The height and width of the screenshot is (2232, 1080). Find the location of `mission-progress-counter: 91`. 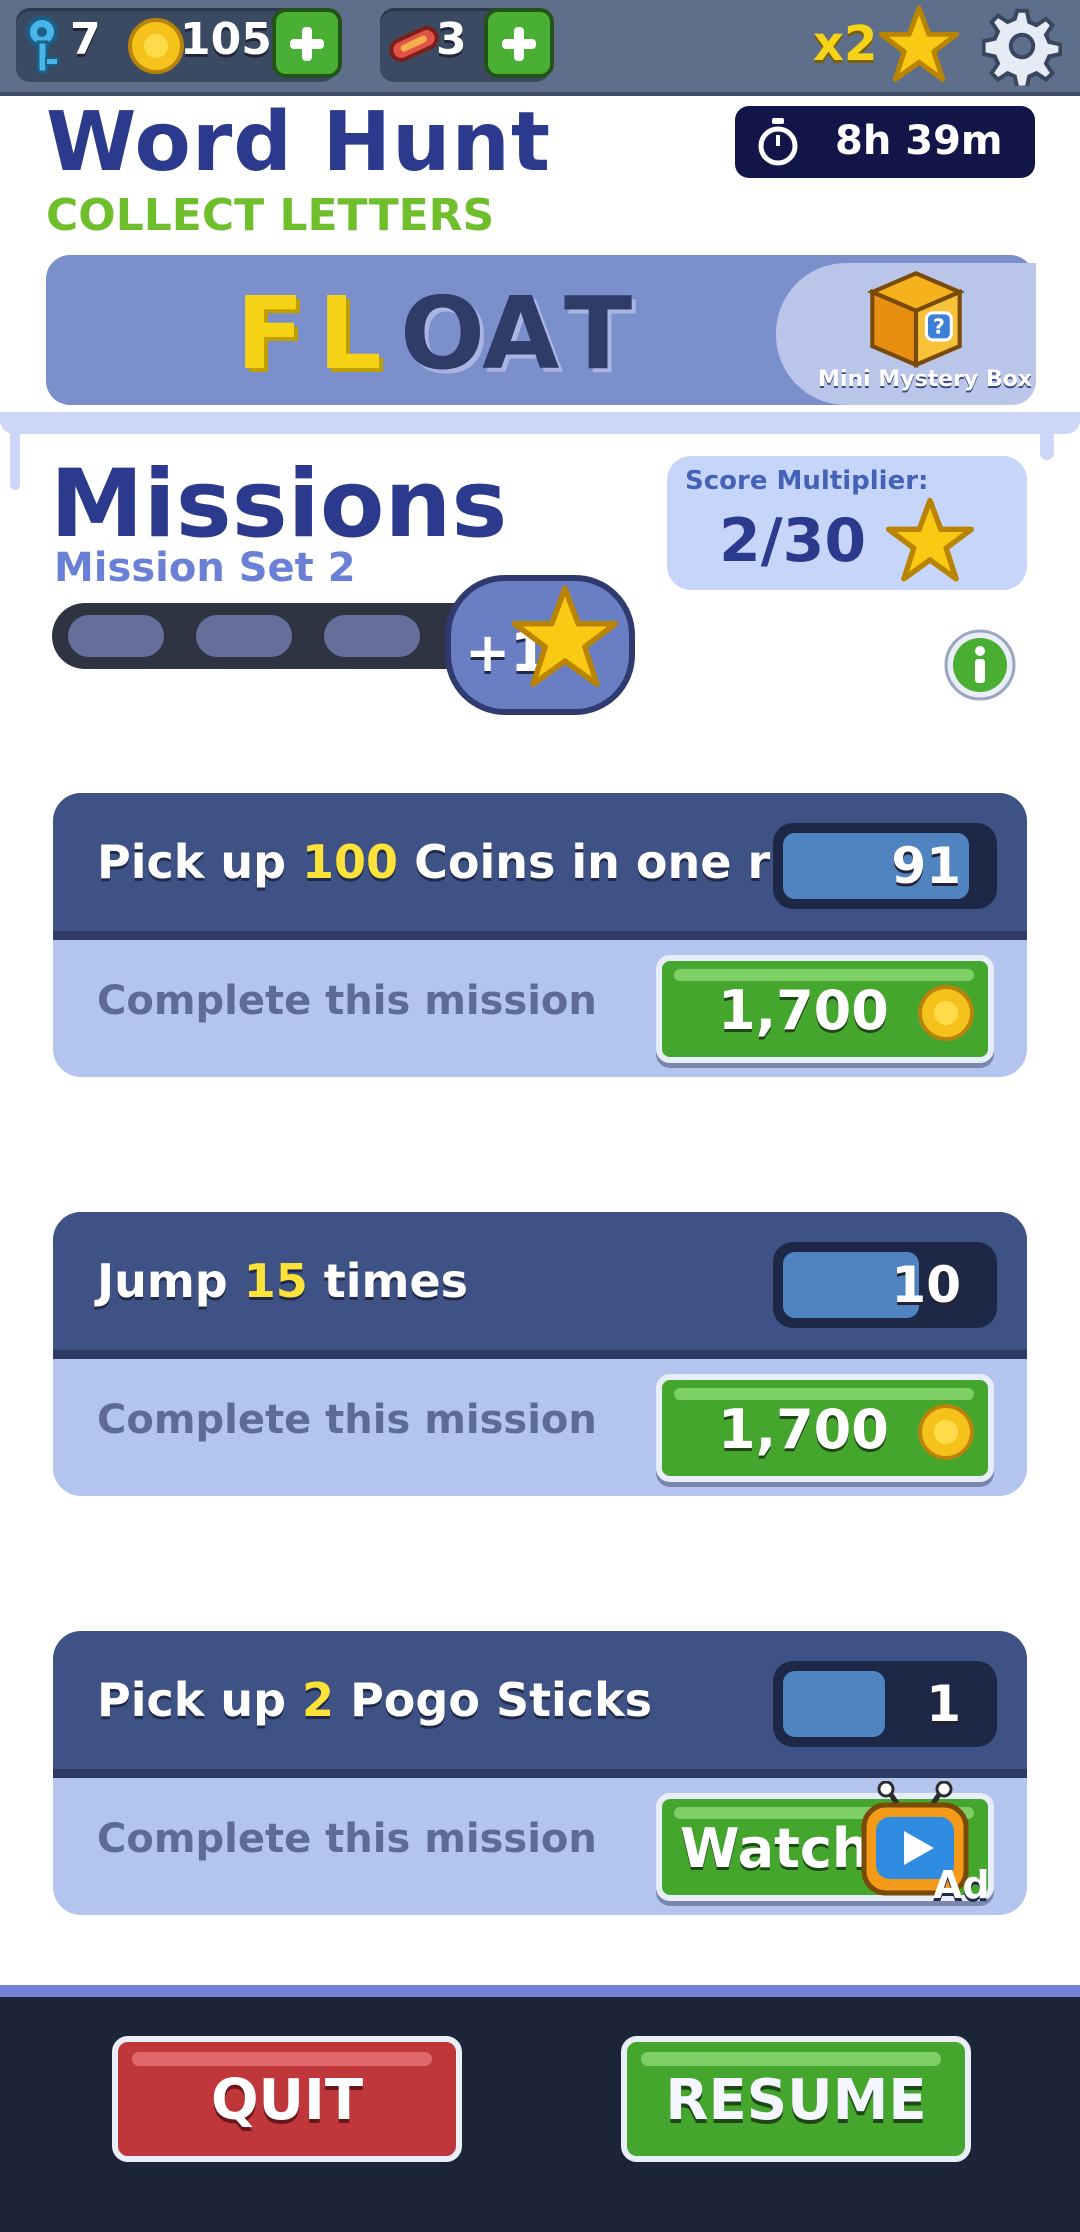

mission-progress-counter: 91 is located at coordinates (885, 866).